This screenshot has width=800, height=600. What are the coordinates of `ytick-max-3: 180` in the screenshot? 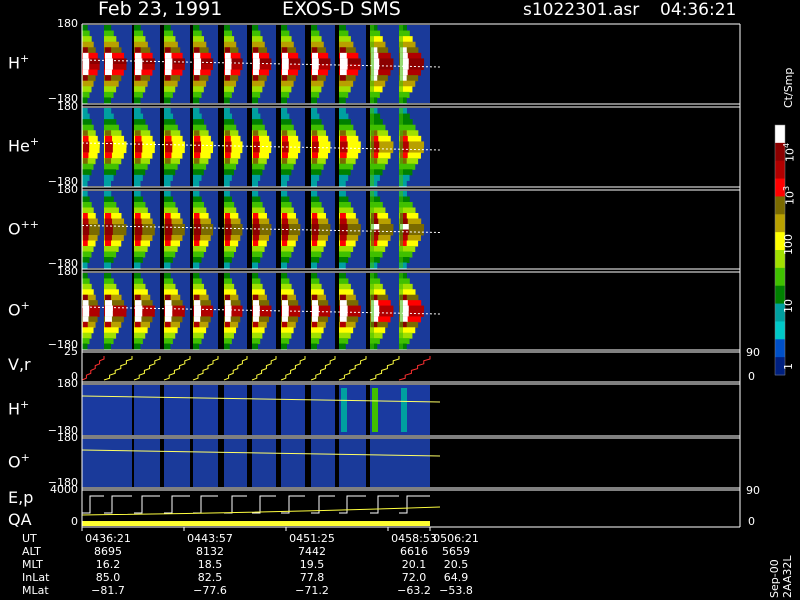 It's located at (67, 271).